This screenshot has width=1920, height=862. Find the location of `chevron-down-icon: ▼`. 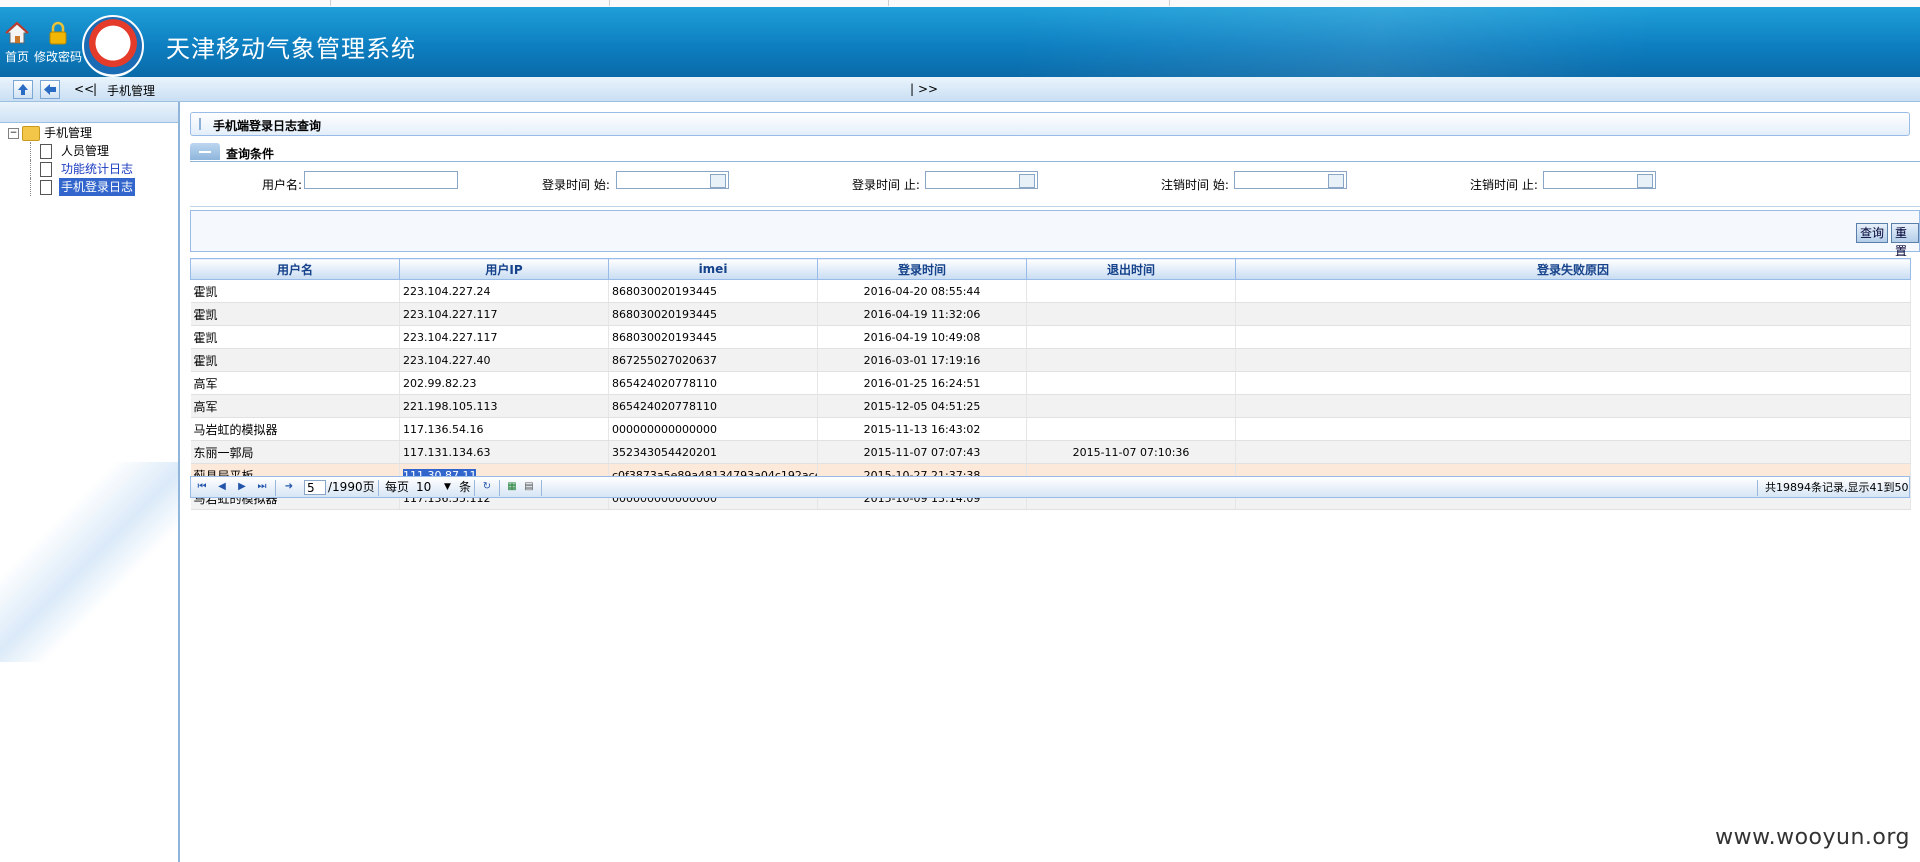

chevron-down-icon: ▼ is located at coordinates (447, 487).